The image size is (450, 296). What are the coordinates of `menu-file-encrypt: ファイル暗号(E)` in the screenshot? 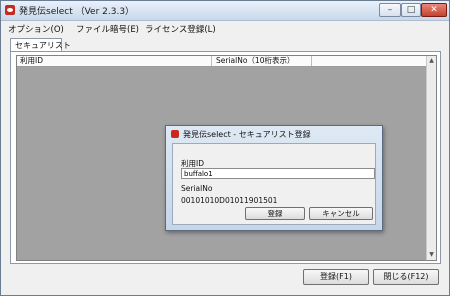 It's located at (107, 29).